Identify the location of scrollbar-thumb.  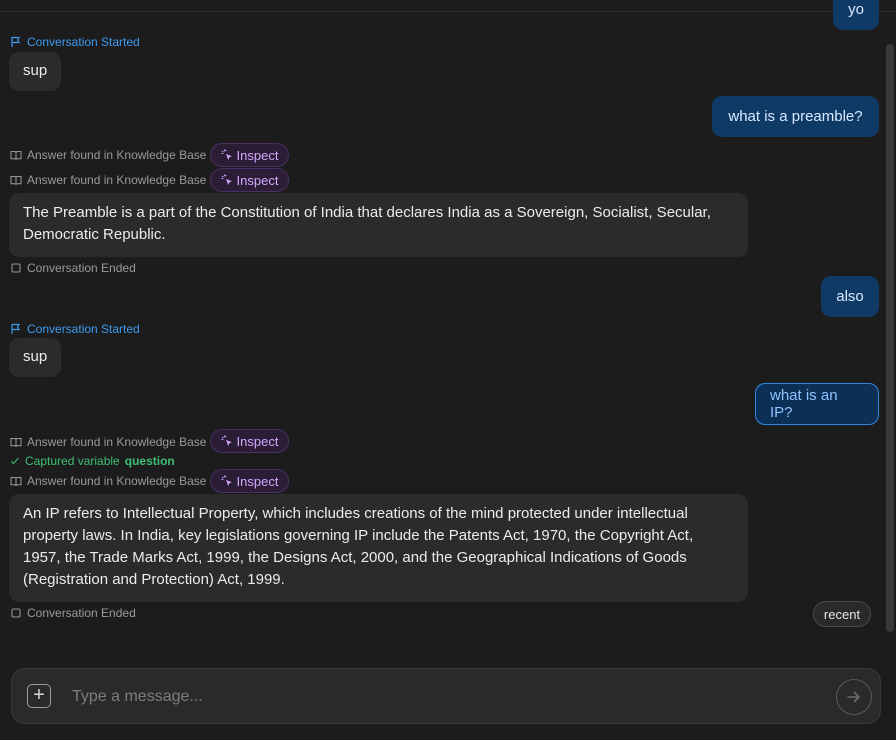
(890, 338).